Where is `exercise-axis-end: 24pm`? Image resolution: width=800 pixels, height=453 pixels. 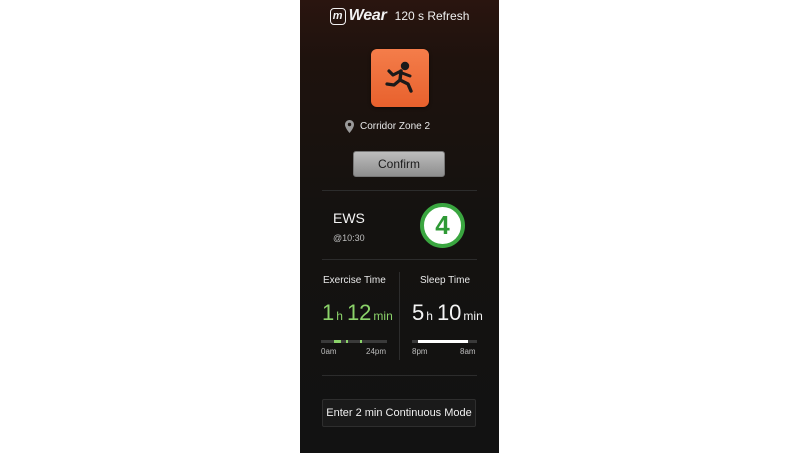
exercise-axis-end: 24pm is located at coordinates (376, 351).